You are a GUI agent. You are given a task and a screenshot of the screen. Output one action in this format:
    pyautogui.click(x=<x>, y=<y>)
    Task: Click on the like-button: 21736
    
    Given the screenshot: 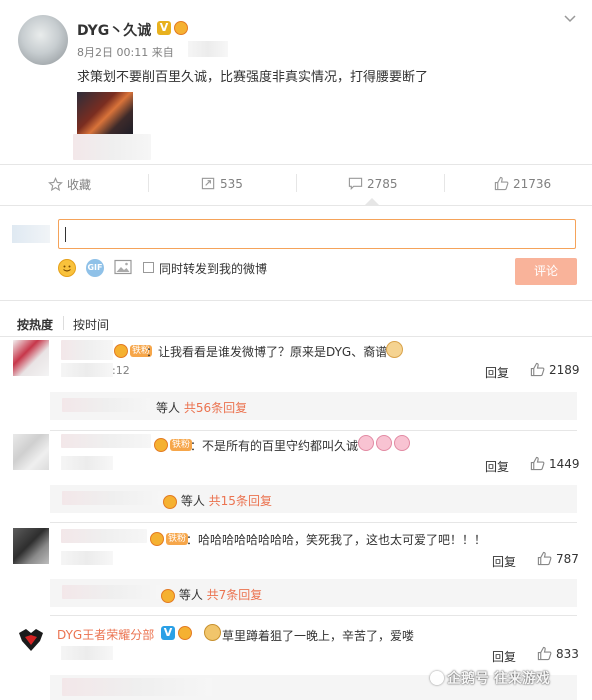 What is the action you would take?
    pyautogui.click(x=522, y=183)
    